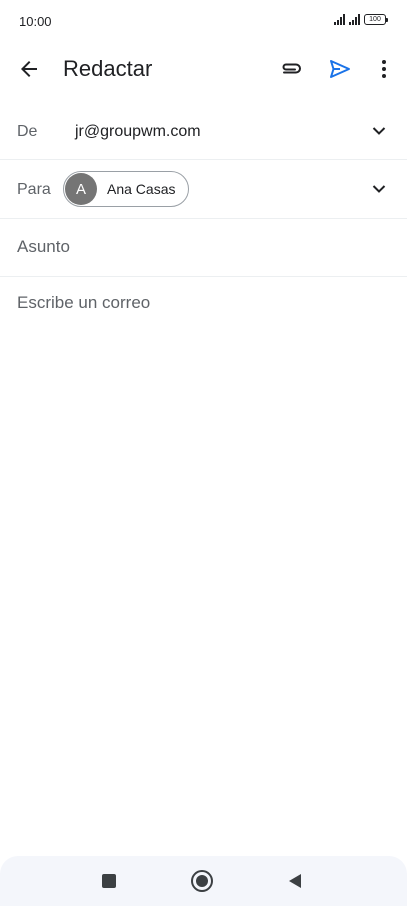 The height and width of the screenshot is (906, 407). I want to click on to-expand-button, so click(379, 189).